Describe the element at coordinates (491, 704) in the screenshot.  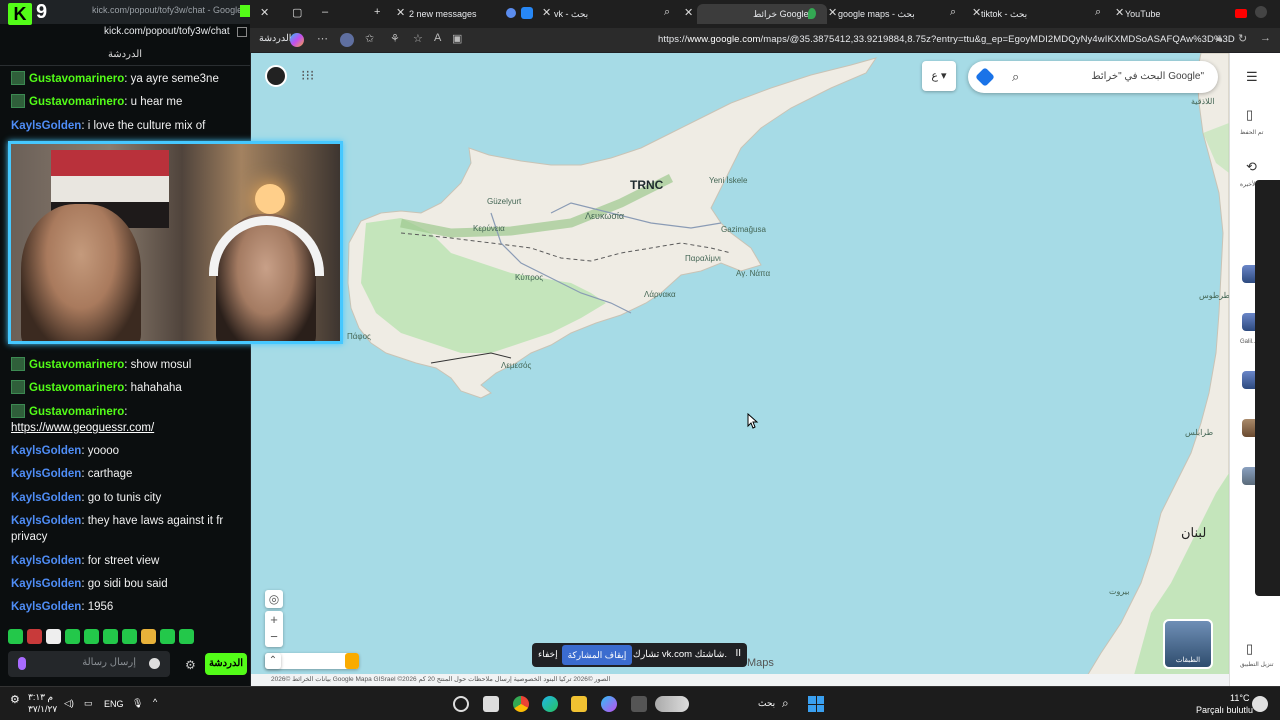
I see `calculator-icon` at that location.